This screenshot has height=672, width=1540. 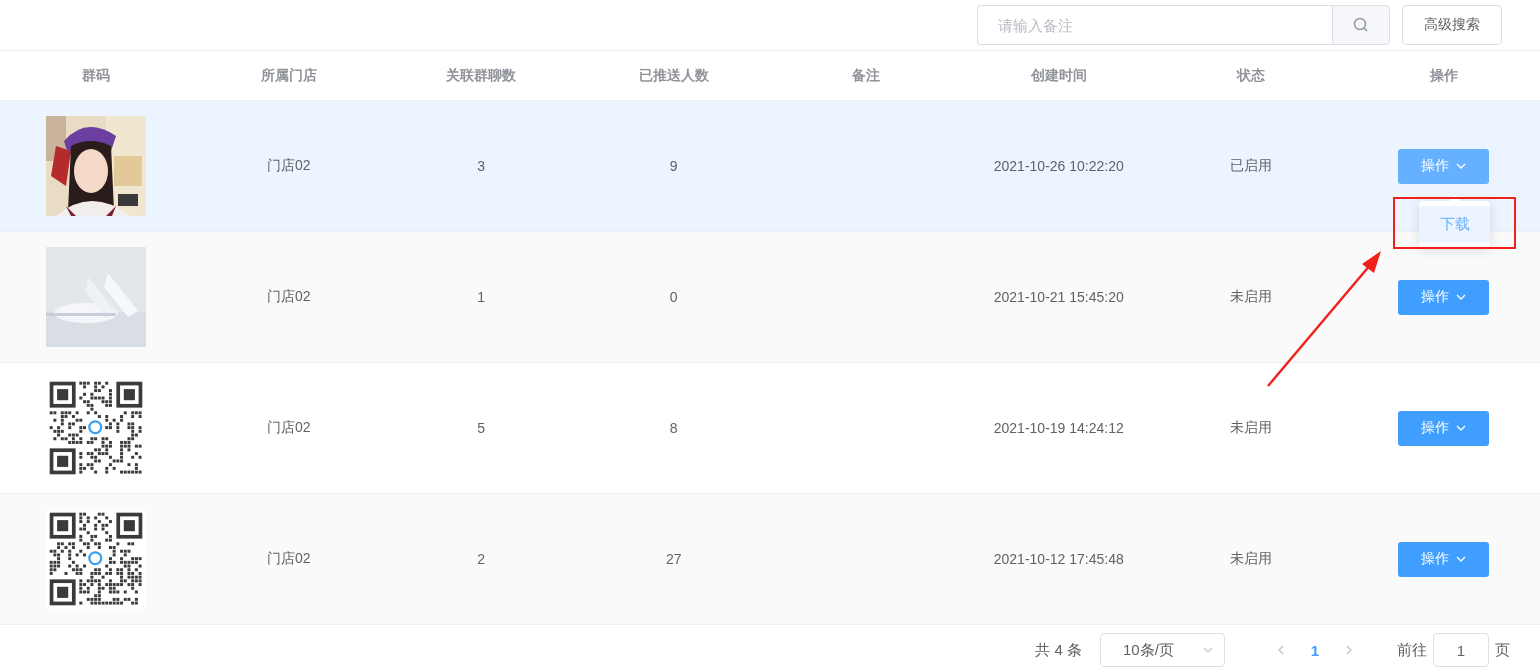 I want to click on created-time: 2021-10-21 15:45:20, so click(x=1058, y=297).